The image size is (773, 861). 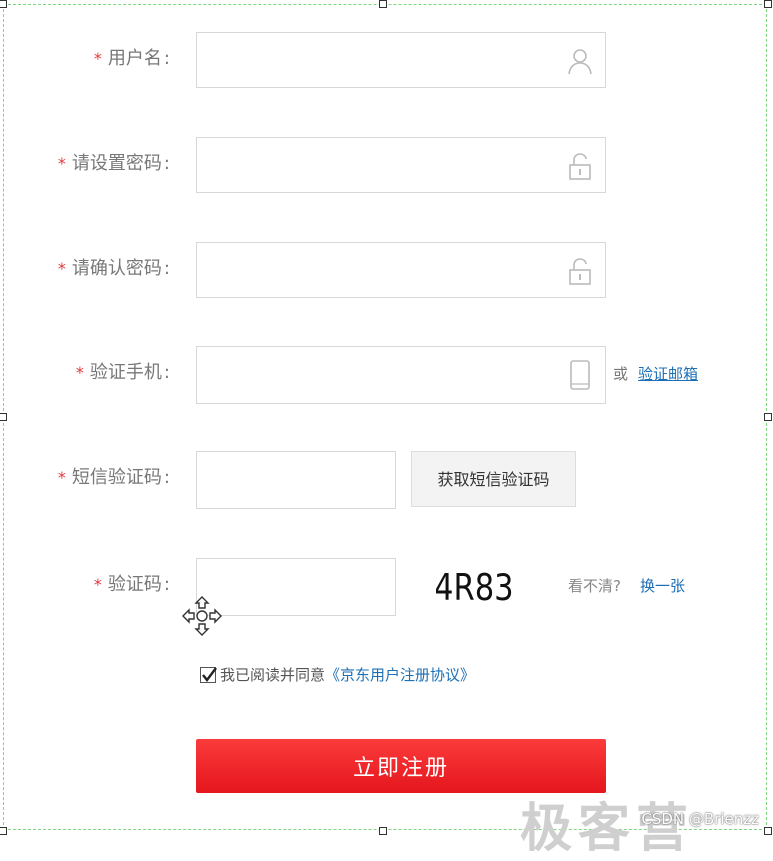 What do you see at coordinates (113, 268) in the screenshot?
I see `confirm-password-label: * 请确认密码:` at bounding box center [113, 268].